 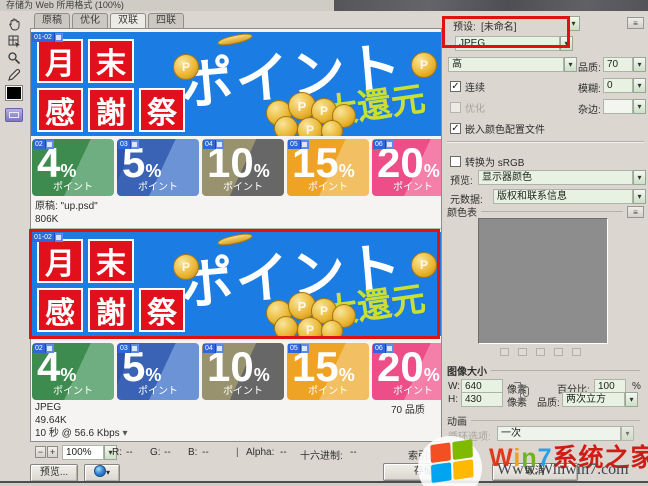 What do you see at coordinates (60, 61) in the screenshot?
I see `banner-kanji: 月` at bounding box center [60, 61].